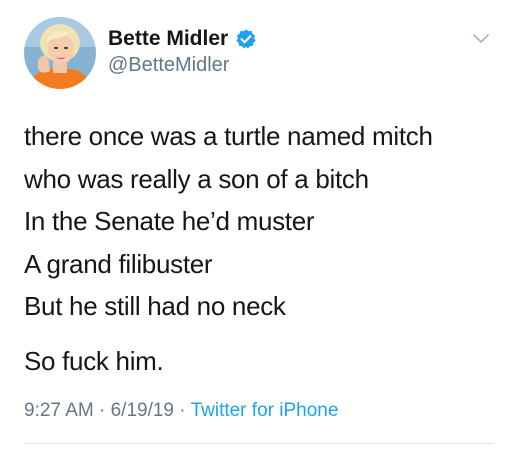 This screenshot has width=512, height=449. I want to click on verified-badge-icon, so click(246, 39).